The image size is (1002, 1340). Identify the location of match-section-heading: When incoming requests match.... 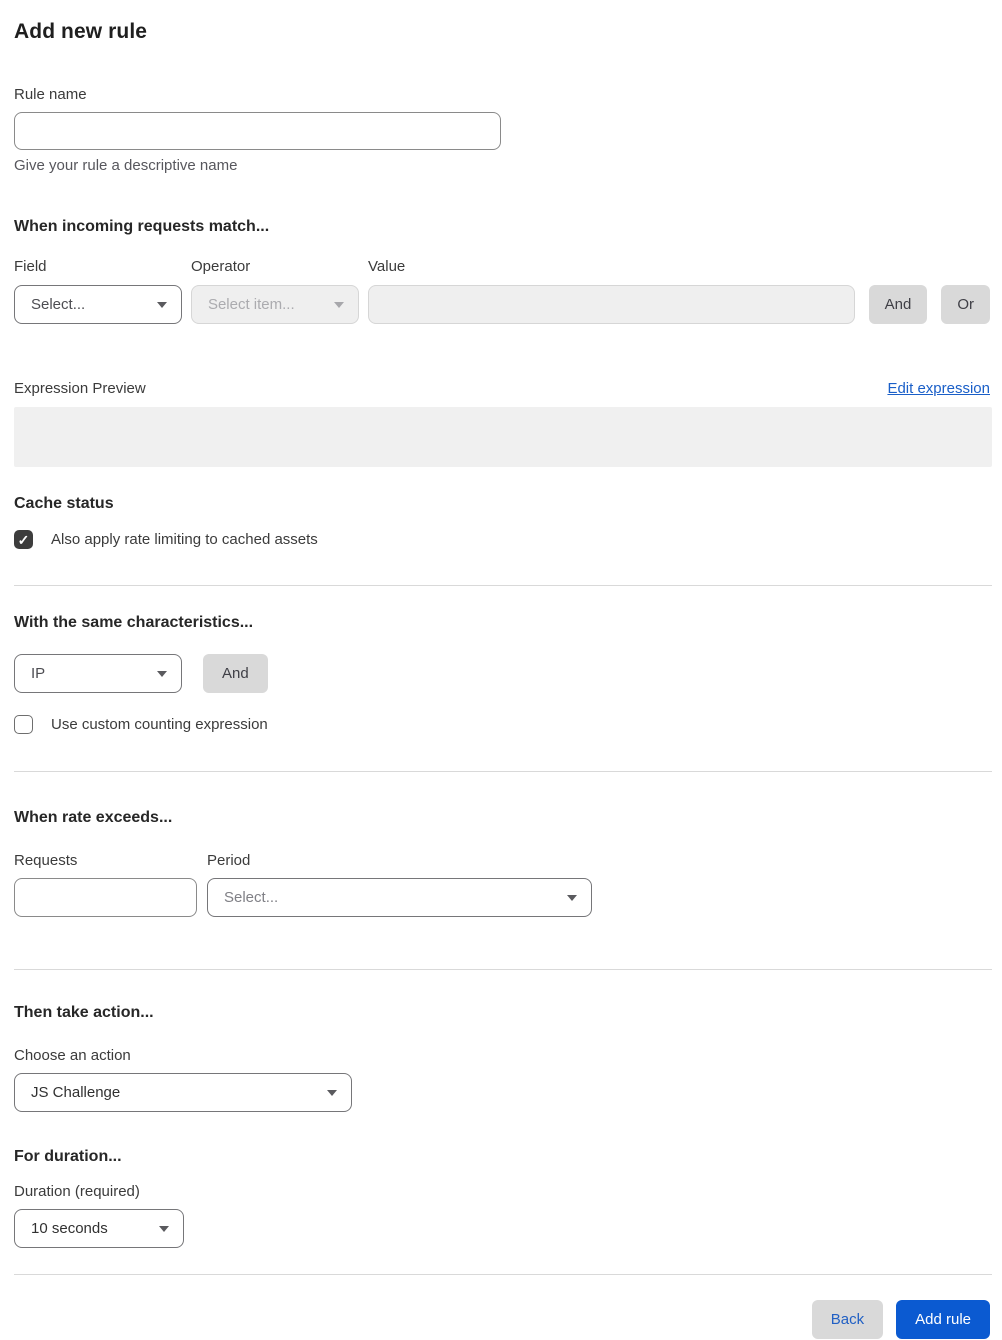
(142, 226).